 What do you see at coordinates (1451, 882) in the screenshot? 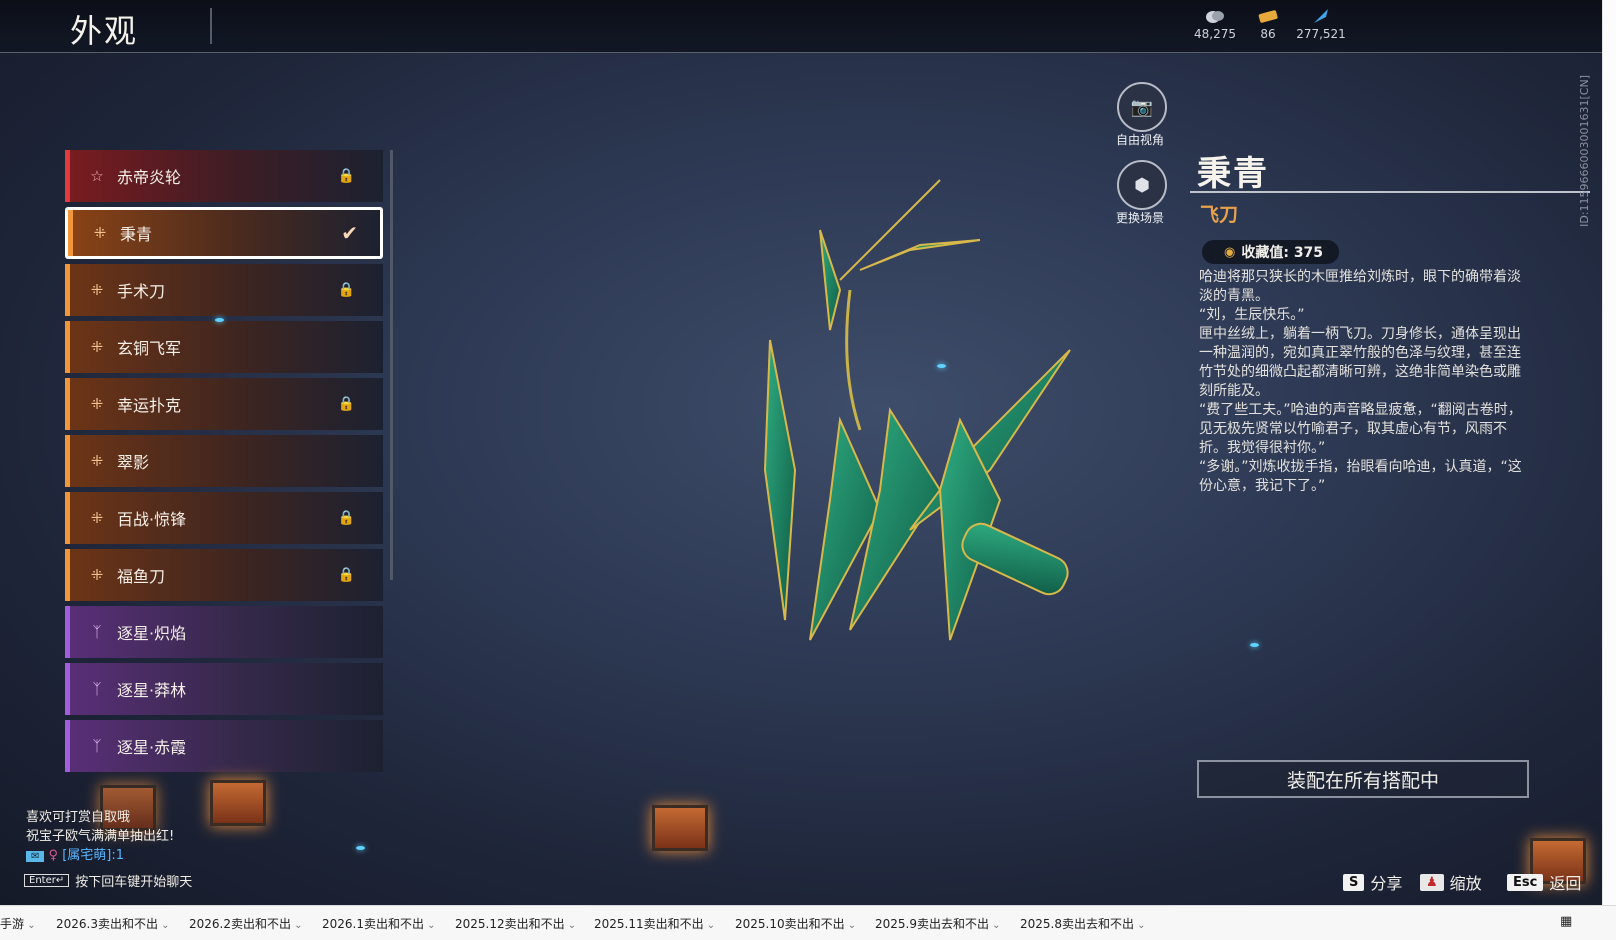
I see `zoom-hint: ♟ 缩放` at bounding box center [1451, 882].